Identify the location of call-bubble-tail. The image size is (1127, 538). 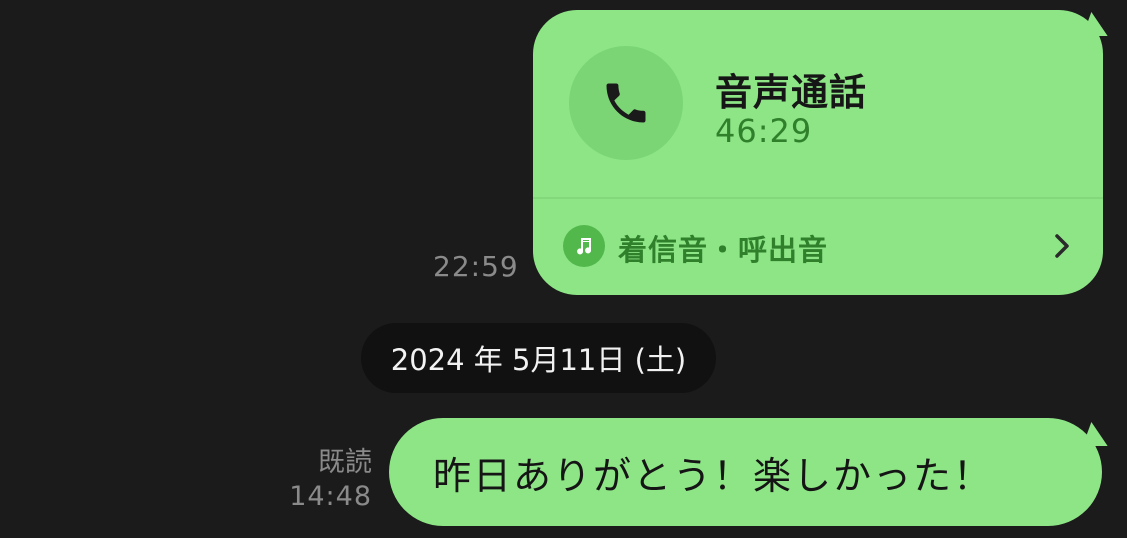
(1099, 24).